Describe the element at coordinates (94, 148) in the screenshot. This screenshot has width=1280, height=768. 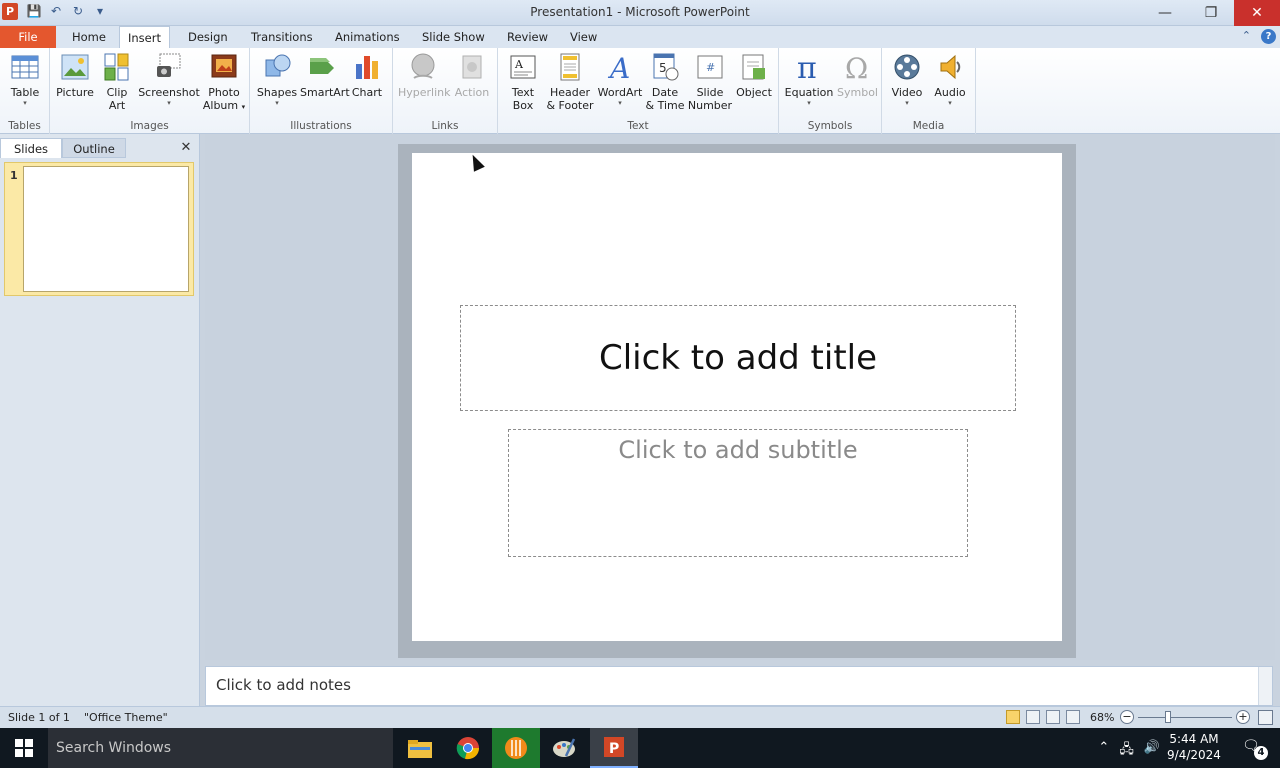
I see `tab-outline: Outline` at that location.